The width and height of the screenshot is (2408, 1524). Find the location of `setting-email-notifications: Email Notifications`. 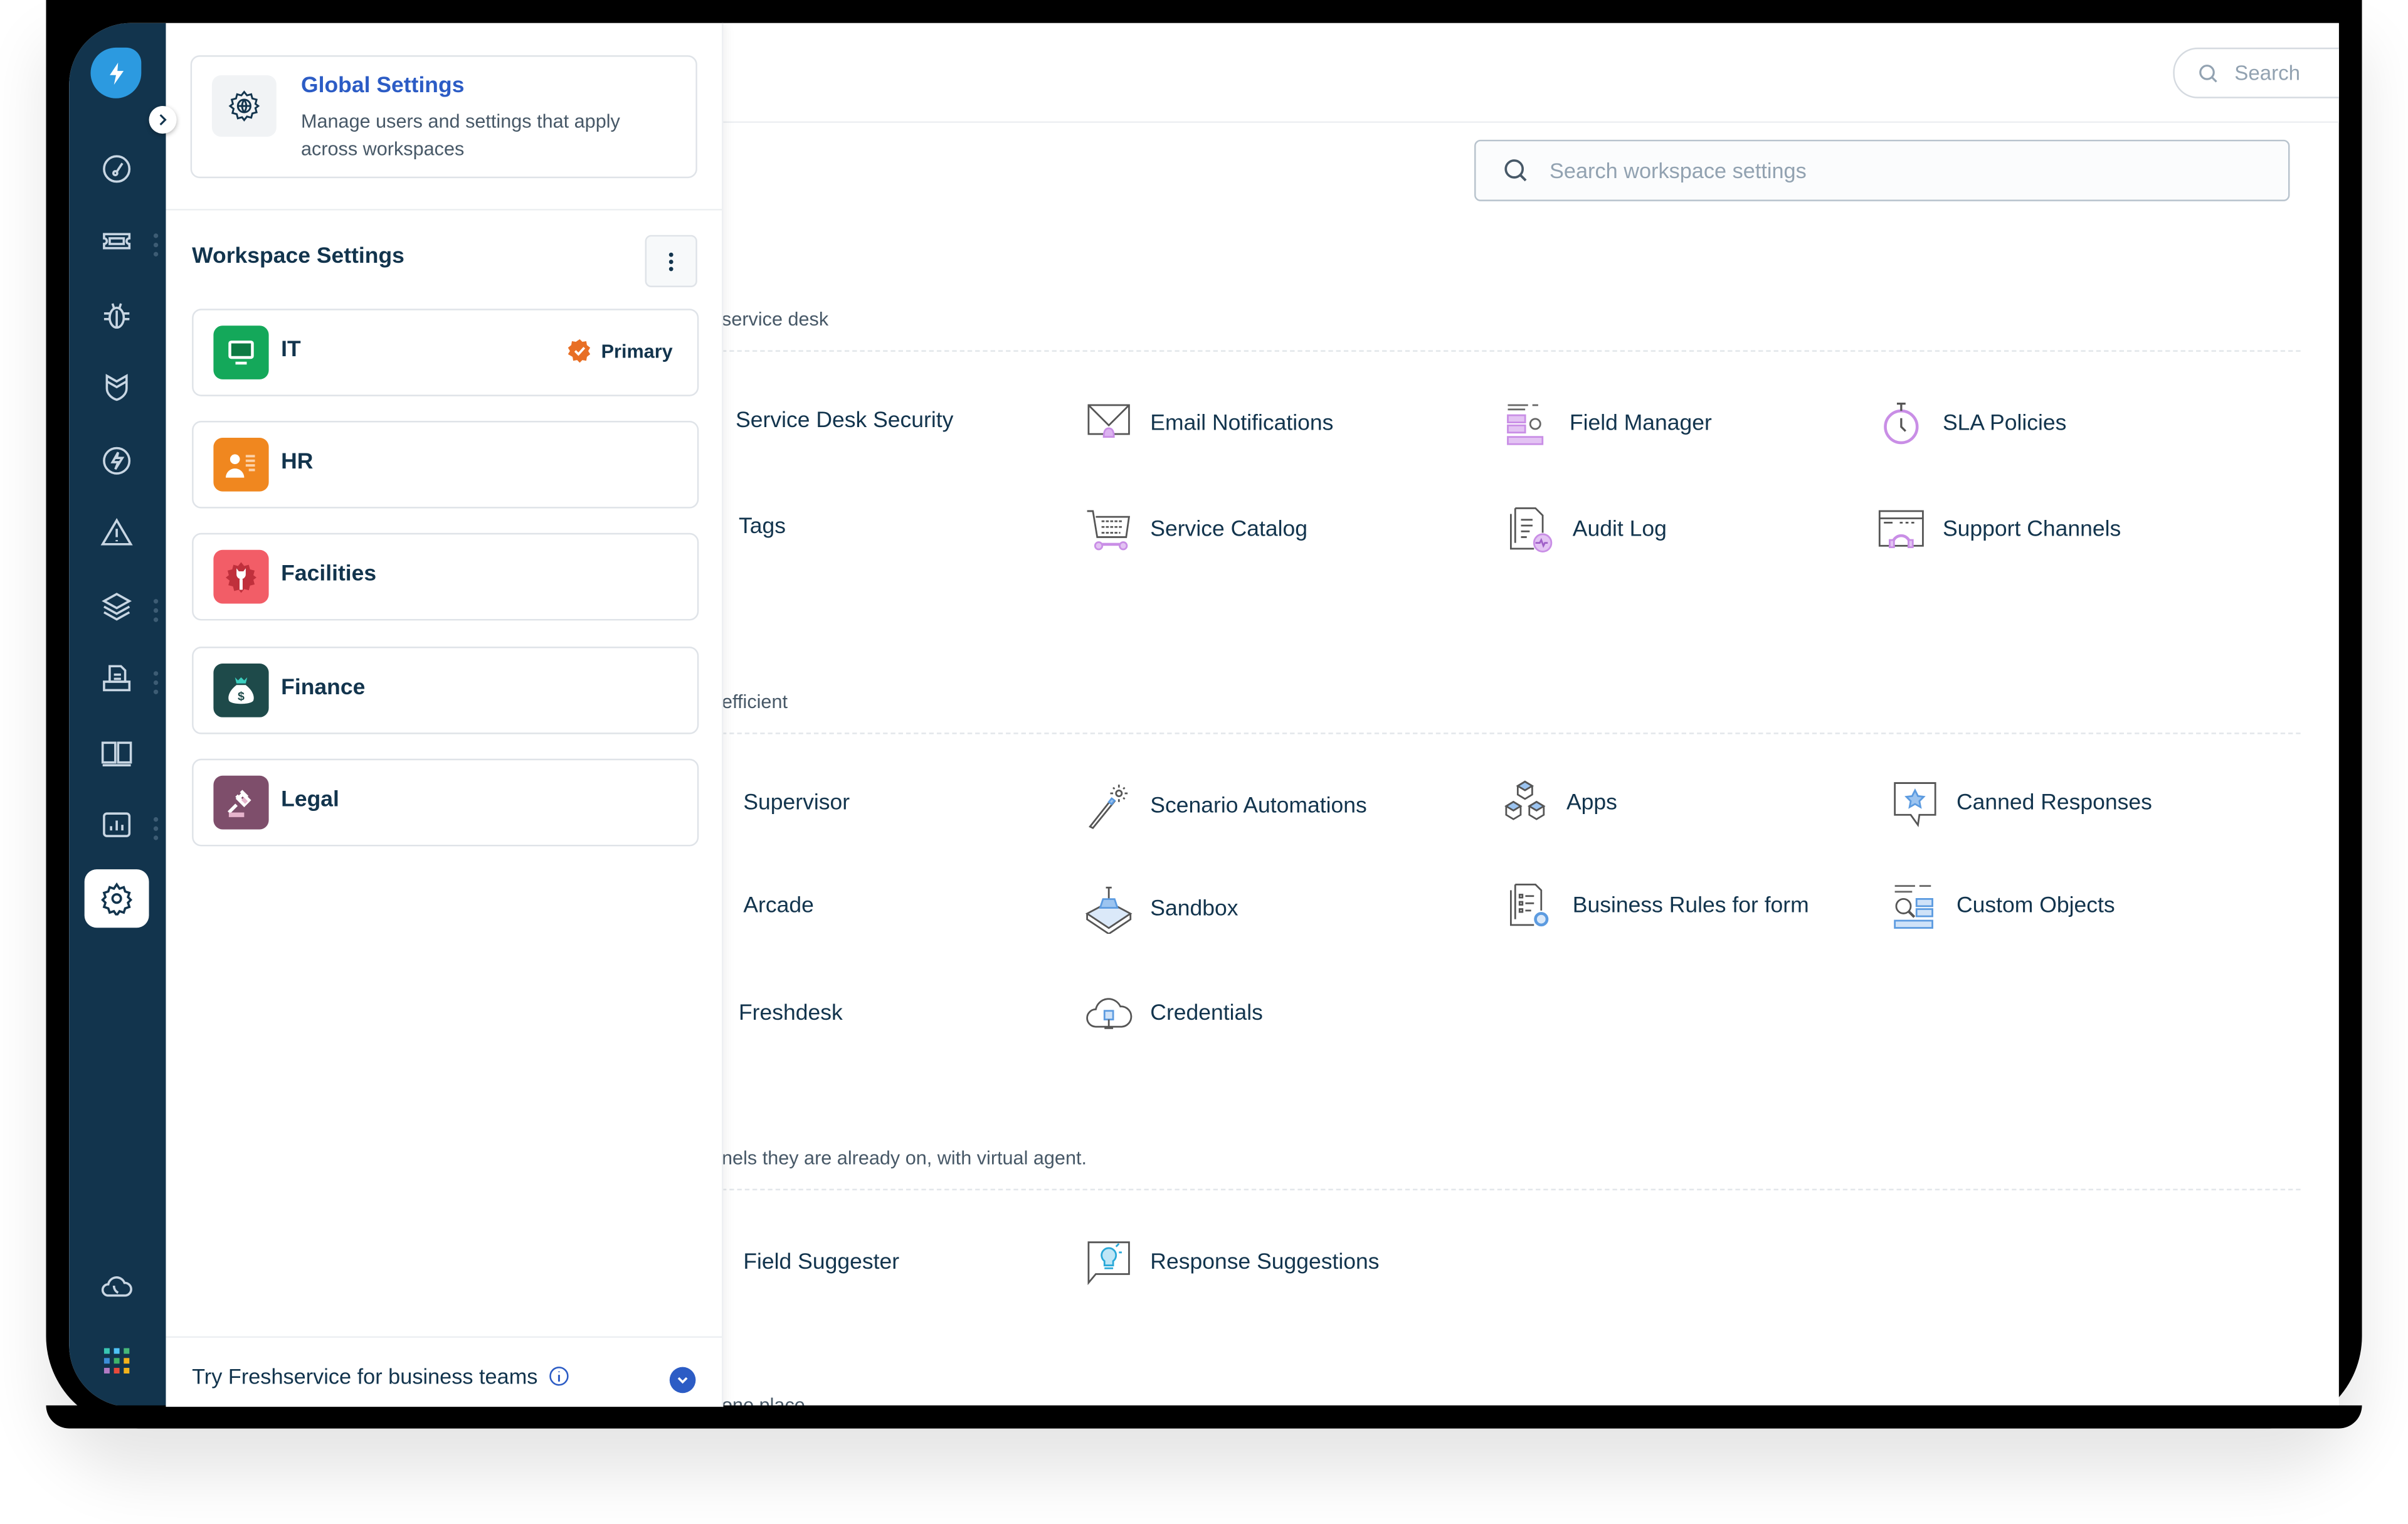

setting-email-notifications: Email Notifications is located at coordinates (1208, 424).